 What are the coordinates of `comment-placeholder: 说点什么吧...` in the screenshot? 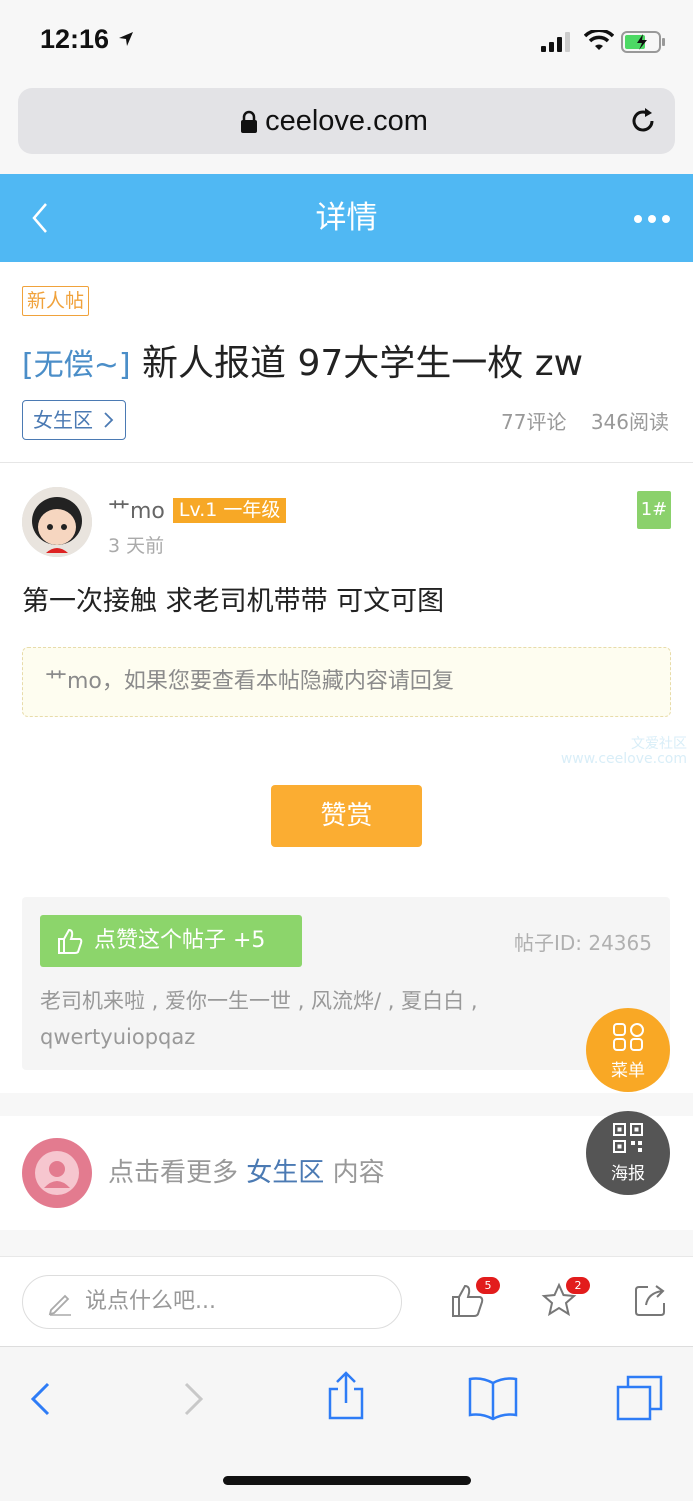 It's located at (150, 1301).